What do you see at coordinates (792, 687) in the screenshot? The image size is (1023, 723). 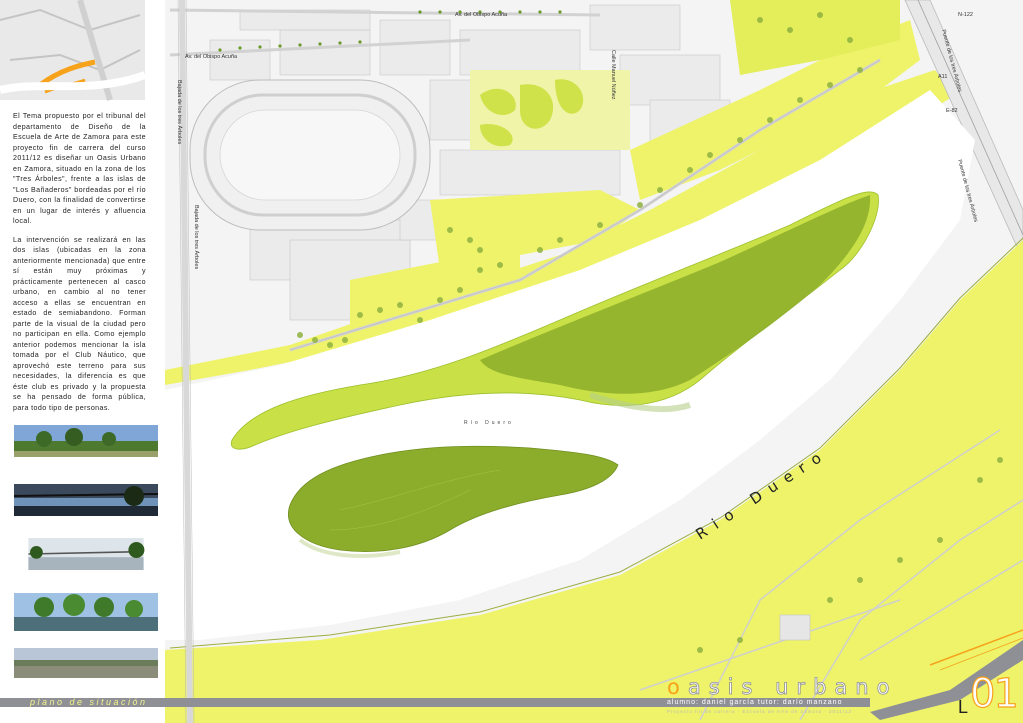 I see `brand-rest: asis urbano` at bounding box center [792, 687].